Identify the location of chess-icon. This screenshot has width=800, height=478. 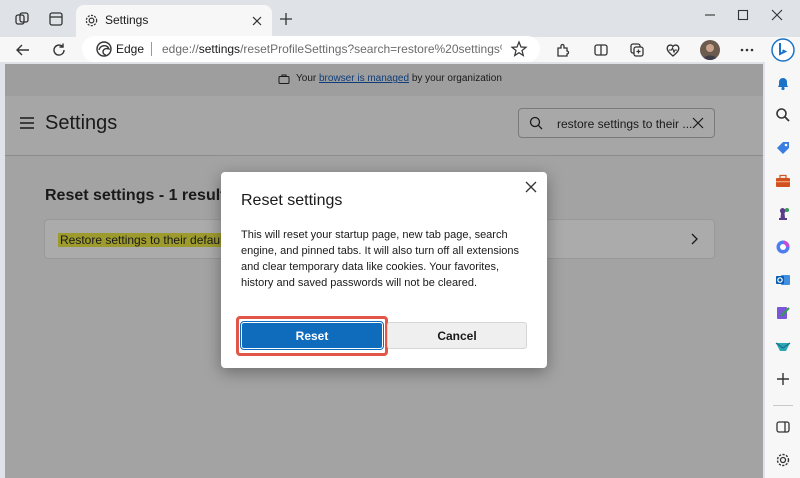
(783, 214).